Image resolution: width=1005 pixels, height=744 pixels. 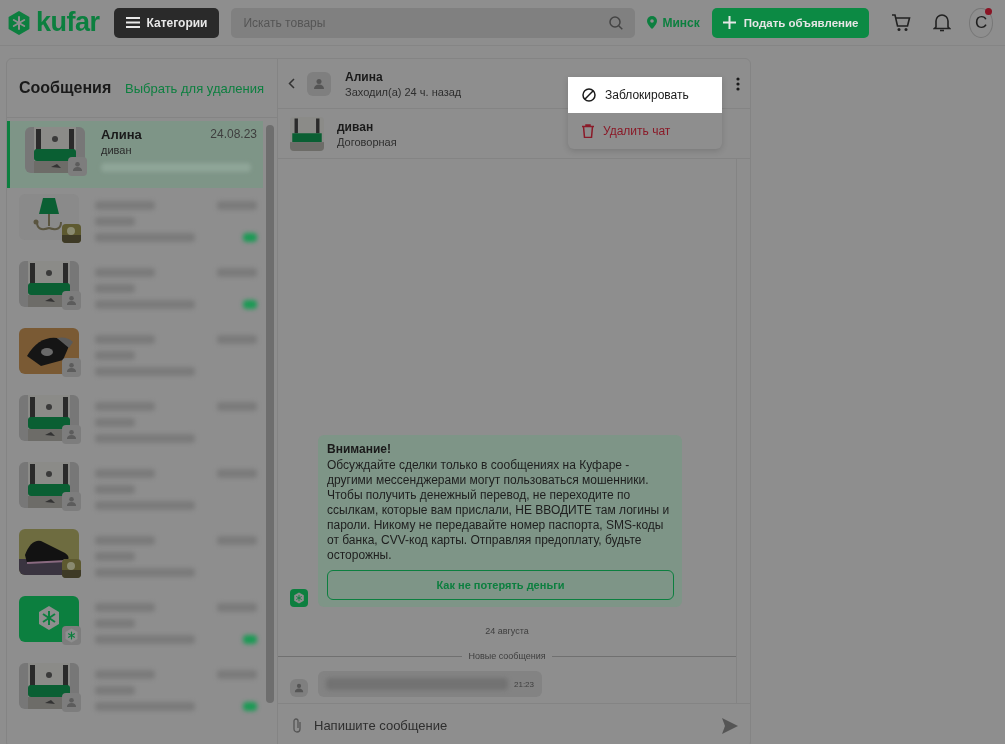 I want to click on logo-icon, so click(x=19, y=22).